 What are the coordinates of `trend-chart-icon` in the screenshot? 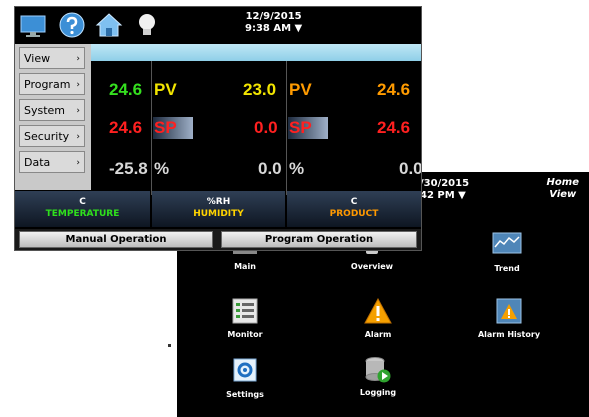 It's located at (507, 245).